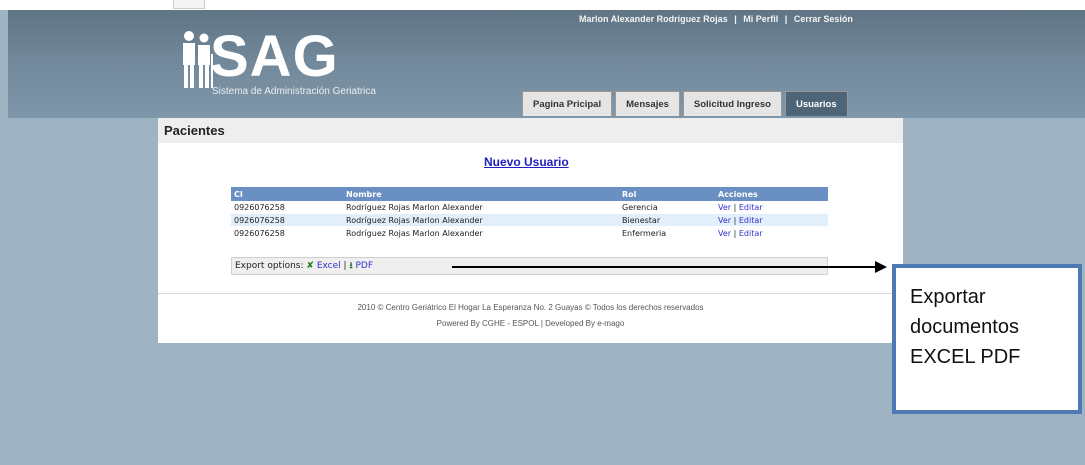 The image size is (1085, 465). Describe the element at coordinates (350, 266) in the screenshot. I see `pdf-icon: ⭳` at that location.